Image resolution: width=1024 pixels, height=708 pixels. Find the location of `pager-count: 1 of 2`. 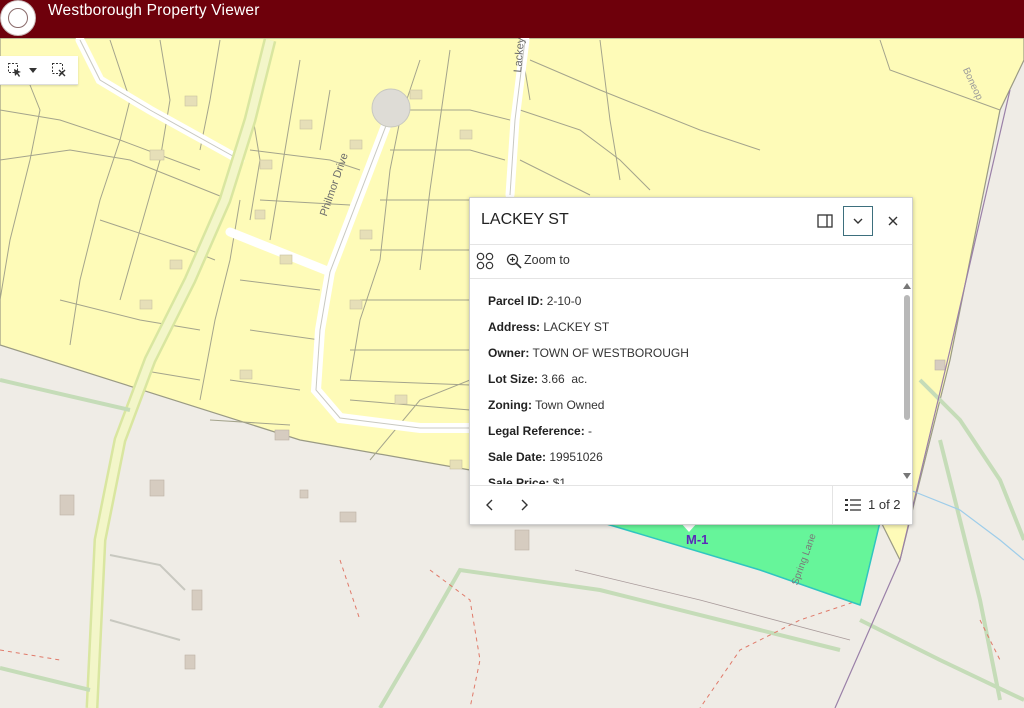

pager-count: 1 of 2 is located at coordinates (884, 504).